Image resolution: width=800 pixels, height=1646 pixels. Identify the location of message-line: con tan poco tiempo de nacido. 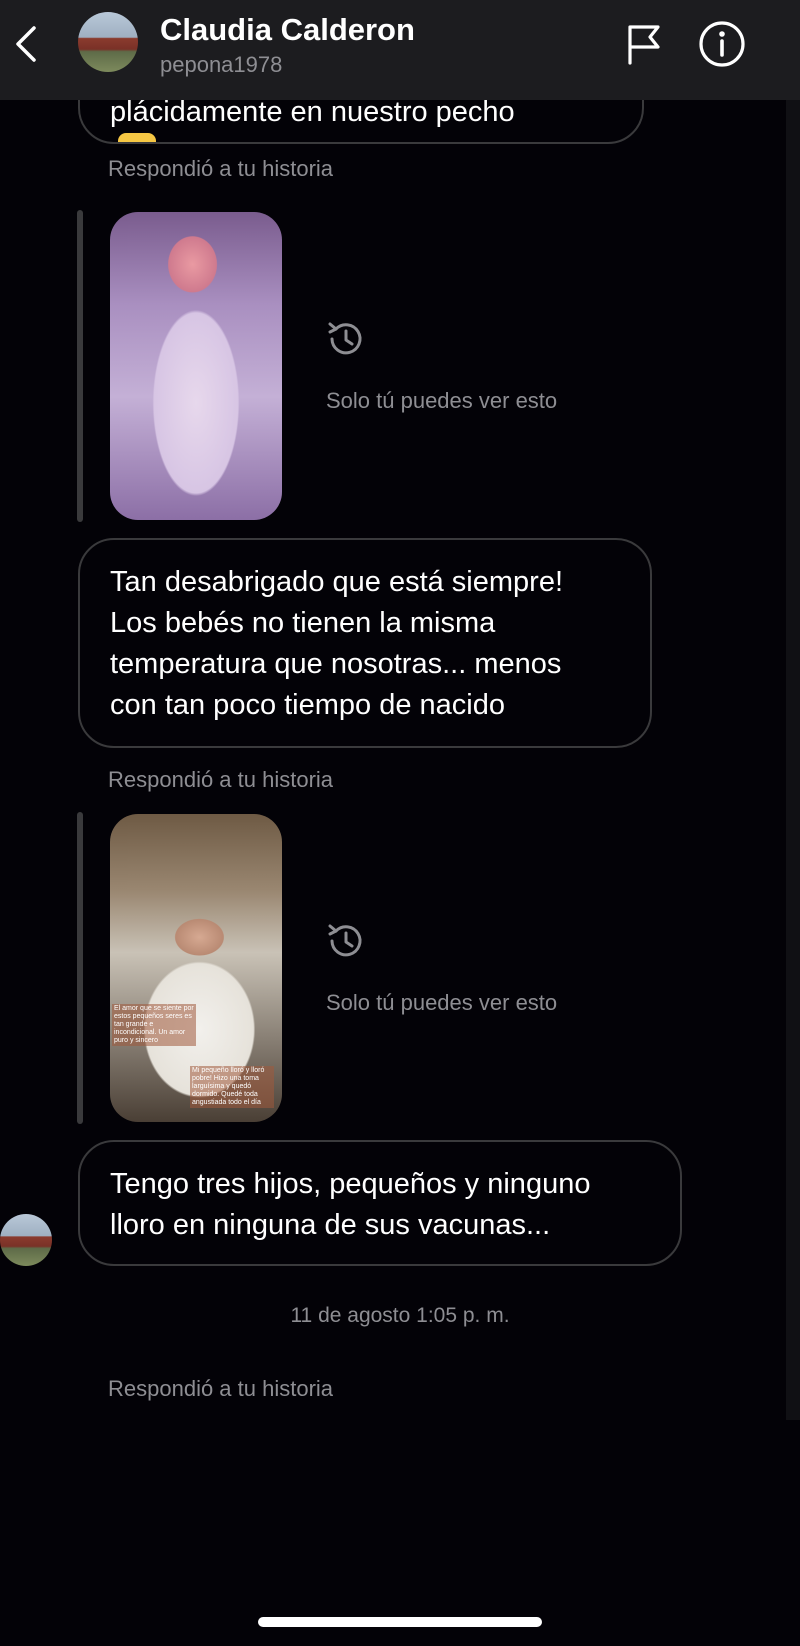
(307, 705).